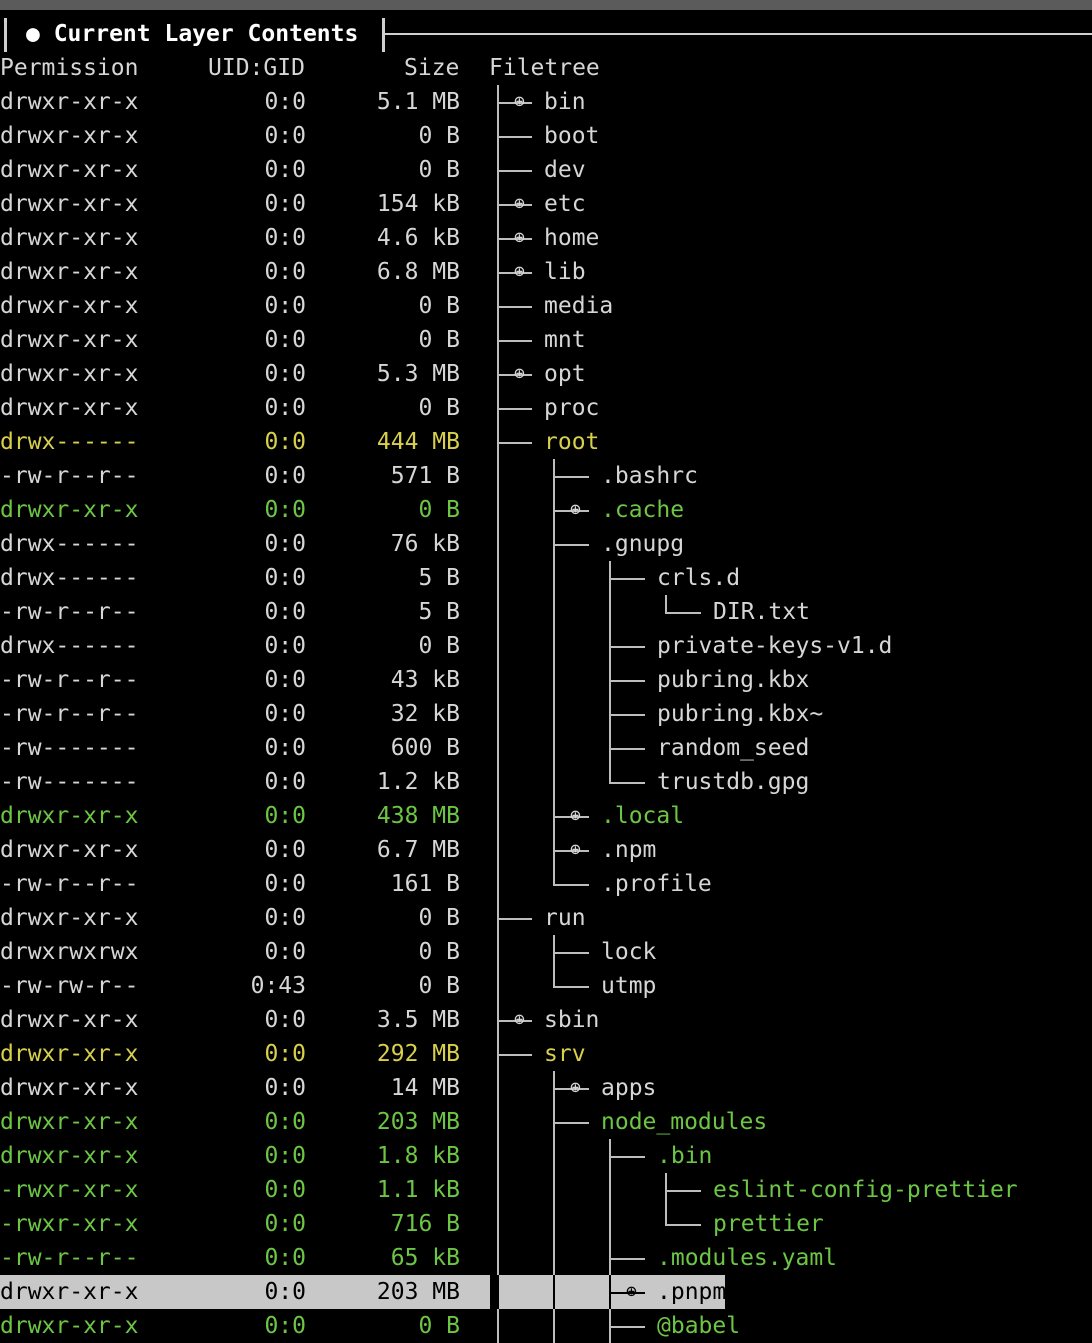  I want to click on file-name: node_modules, so click(684, 1122).